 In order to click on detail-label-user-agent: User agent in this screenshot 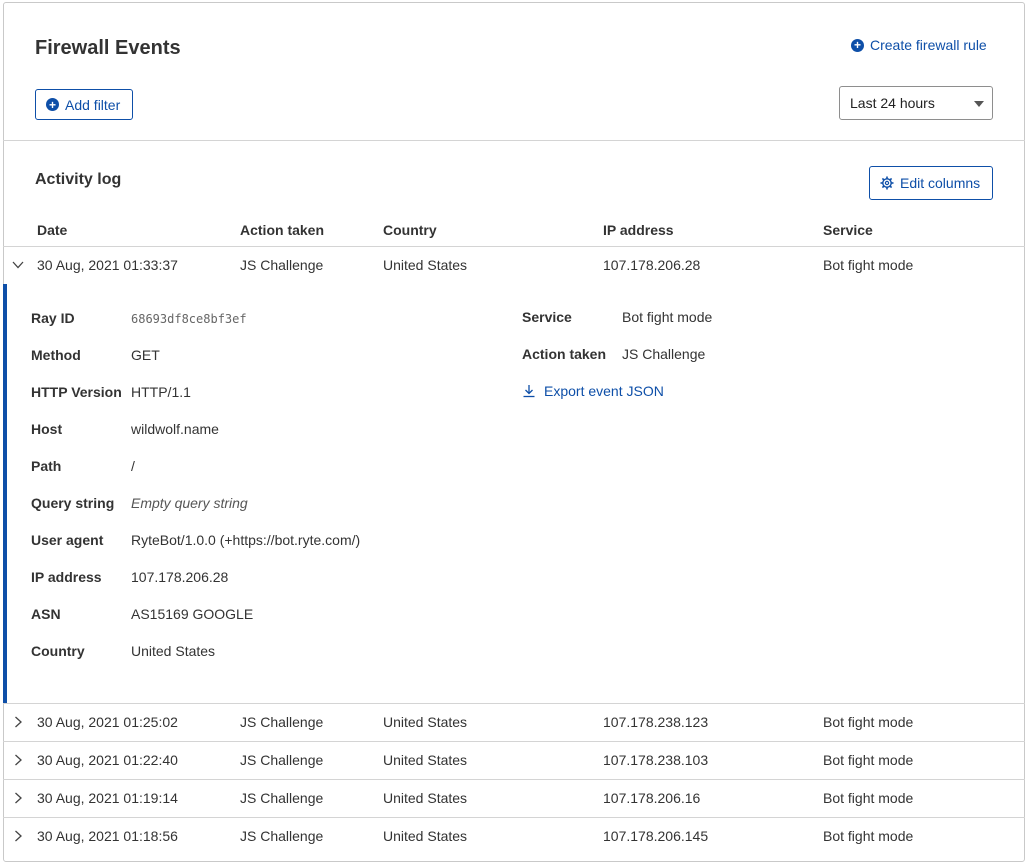, I will do `click(67, 540)`.